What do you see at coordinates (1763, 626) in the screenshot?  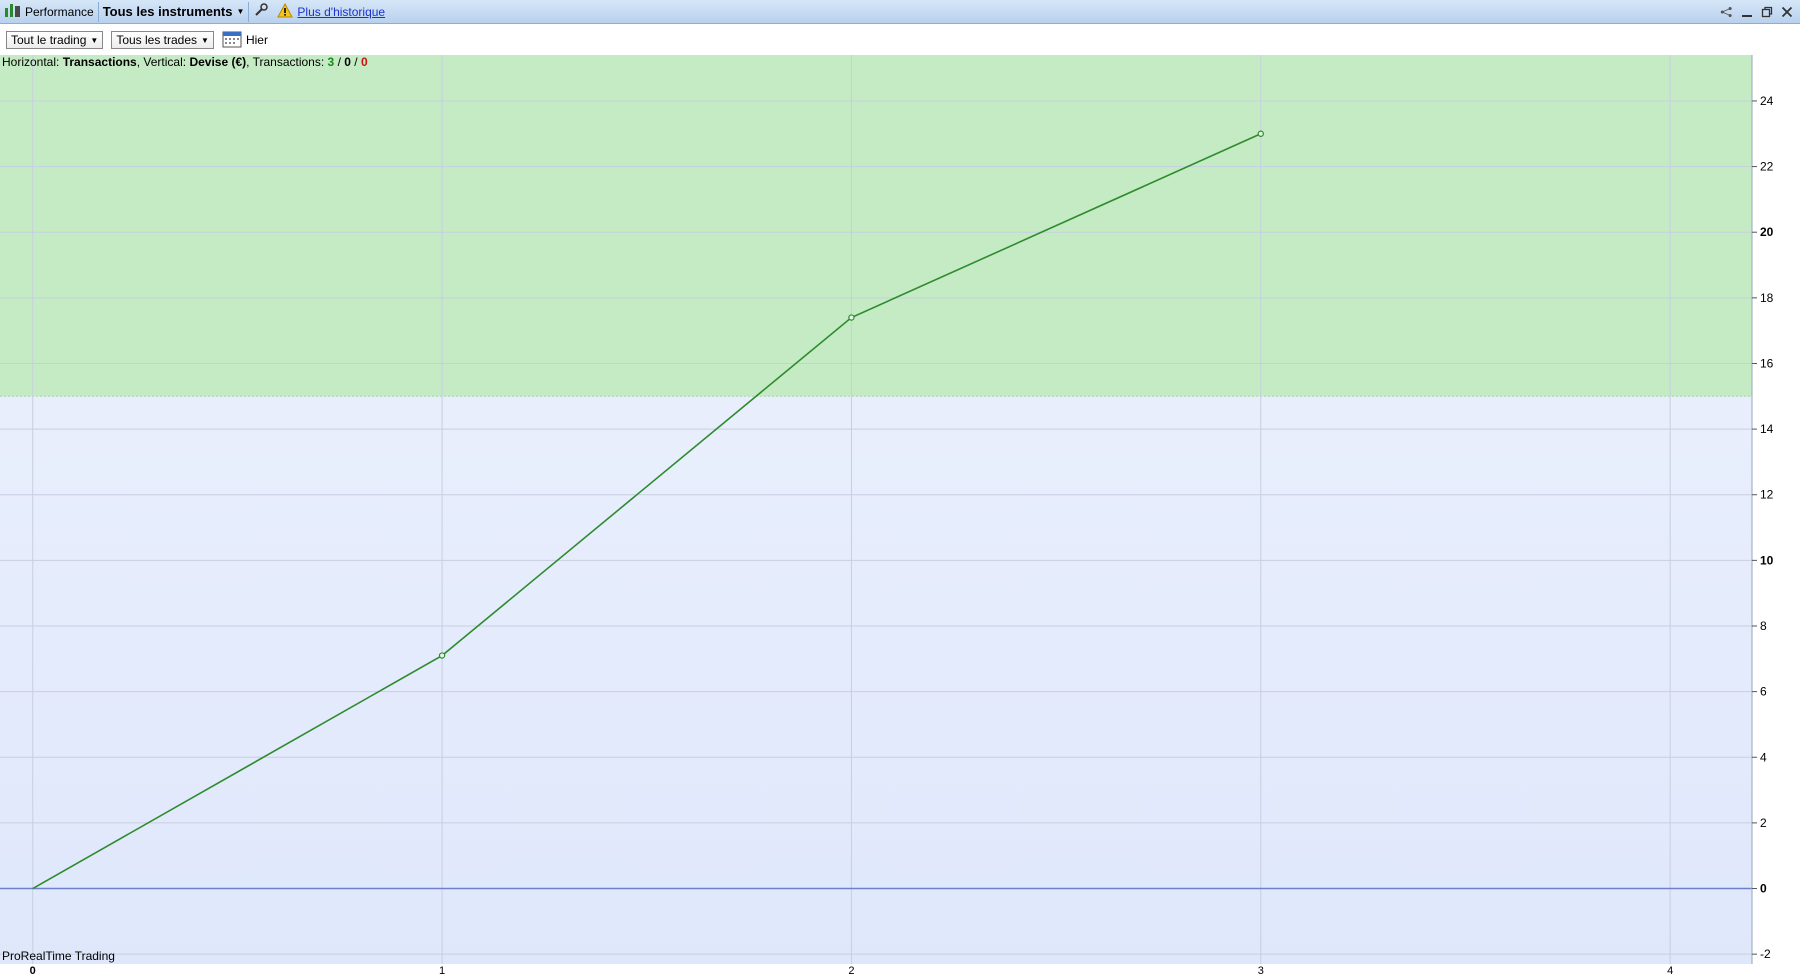 I see `y-tick-label: 8` at bounding box center [1763, 626].